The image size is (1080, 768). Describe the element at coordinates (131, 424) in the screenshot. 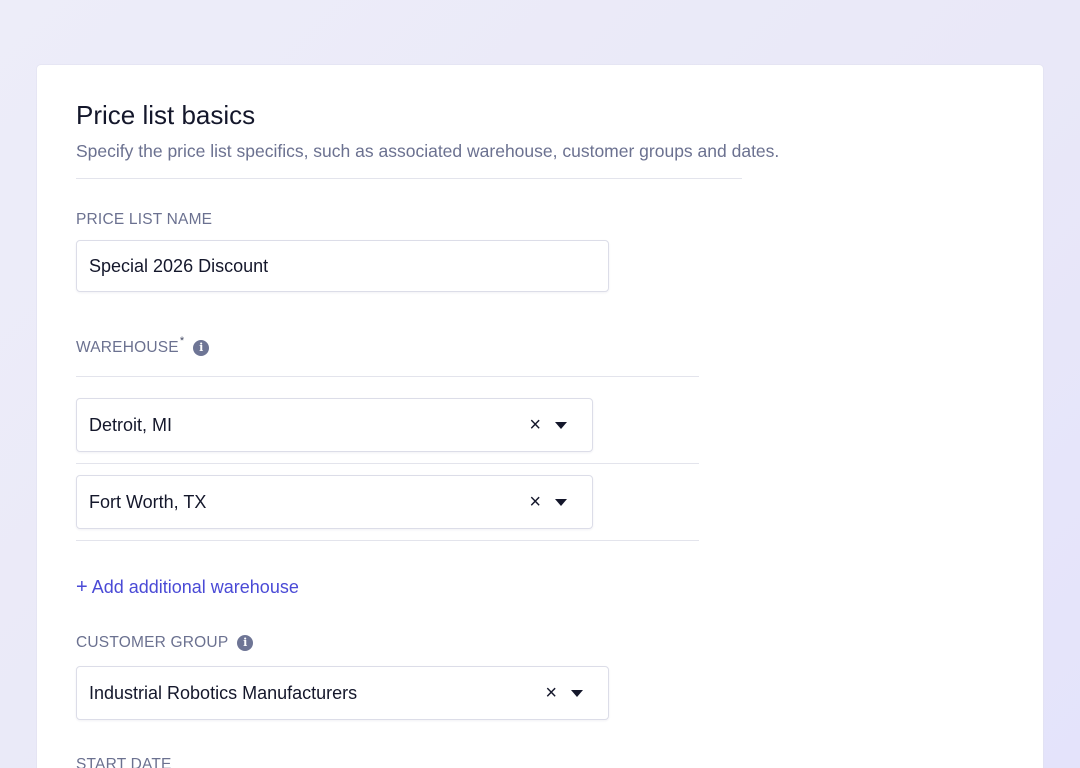

I see `warehouse-select-value: Detroit, MI` at that location.